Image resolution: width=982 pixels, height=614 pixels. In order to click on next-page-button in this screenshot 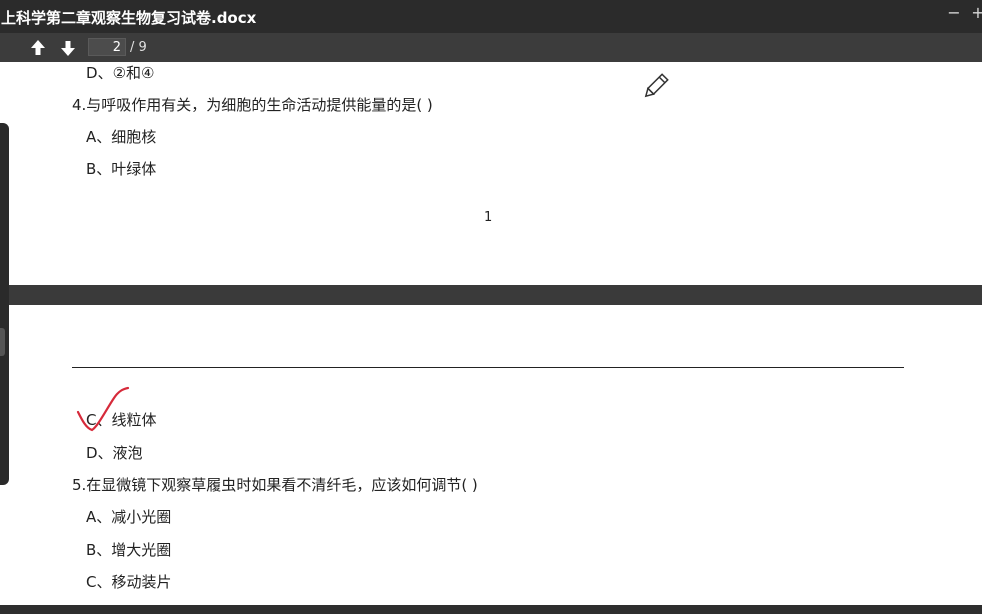, I will do `click(68, 48)`.